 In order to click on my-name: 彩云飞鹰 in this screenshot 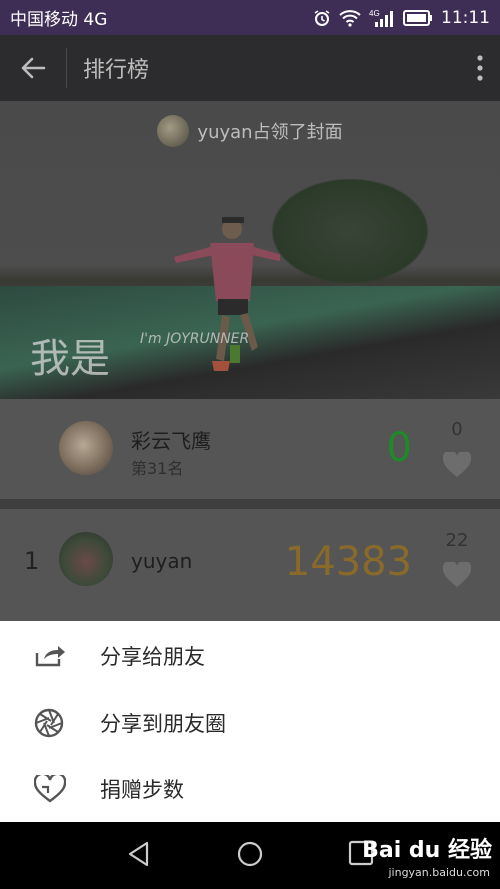, I will do `click(171, 441)`.